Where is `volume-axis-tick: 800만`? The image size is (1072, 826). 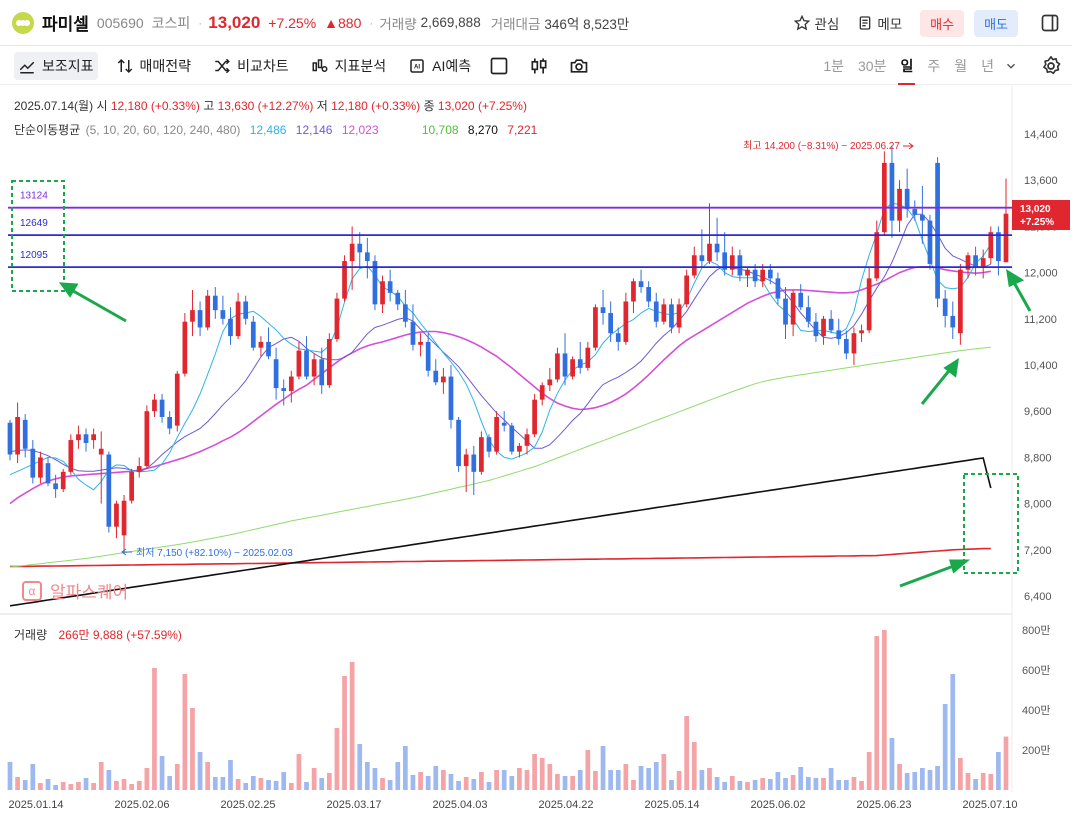 volume-axis-tick: 800만 is located at coordinates (1036, 630).